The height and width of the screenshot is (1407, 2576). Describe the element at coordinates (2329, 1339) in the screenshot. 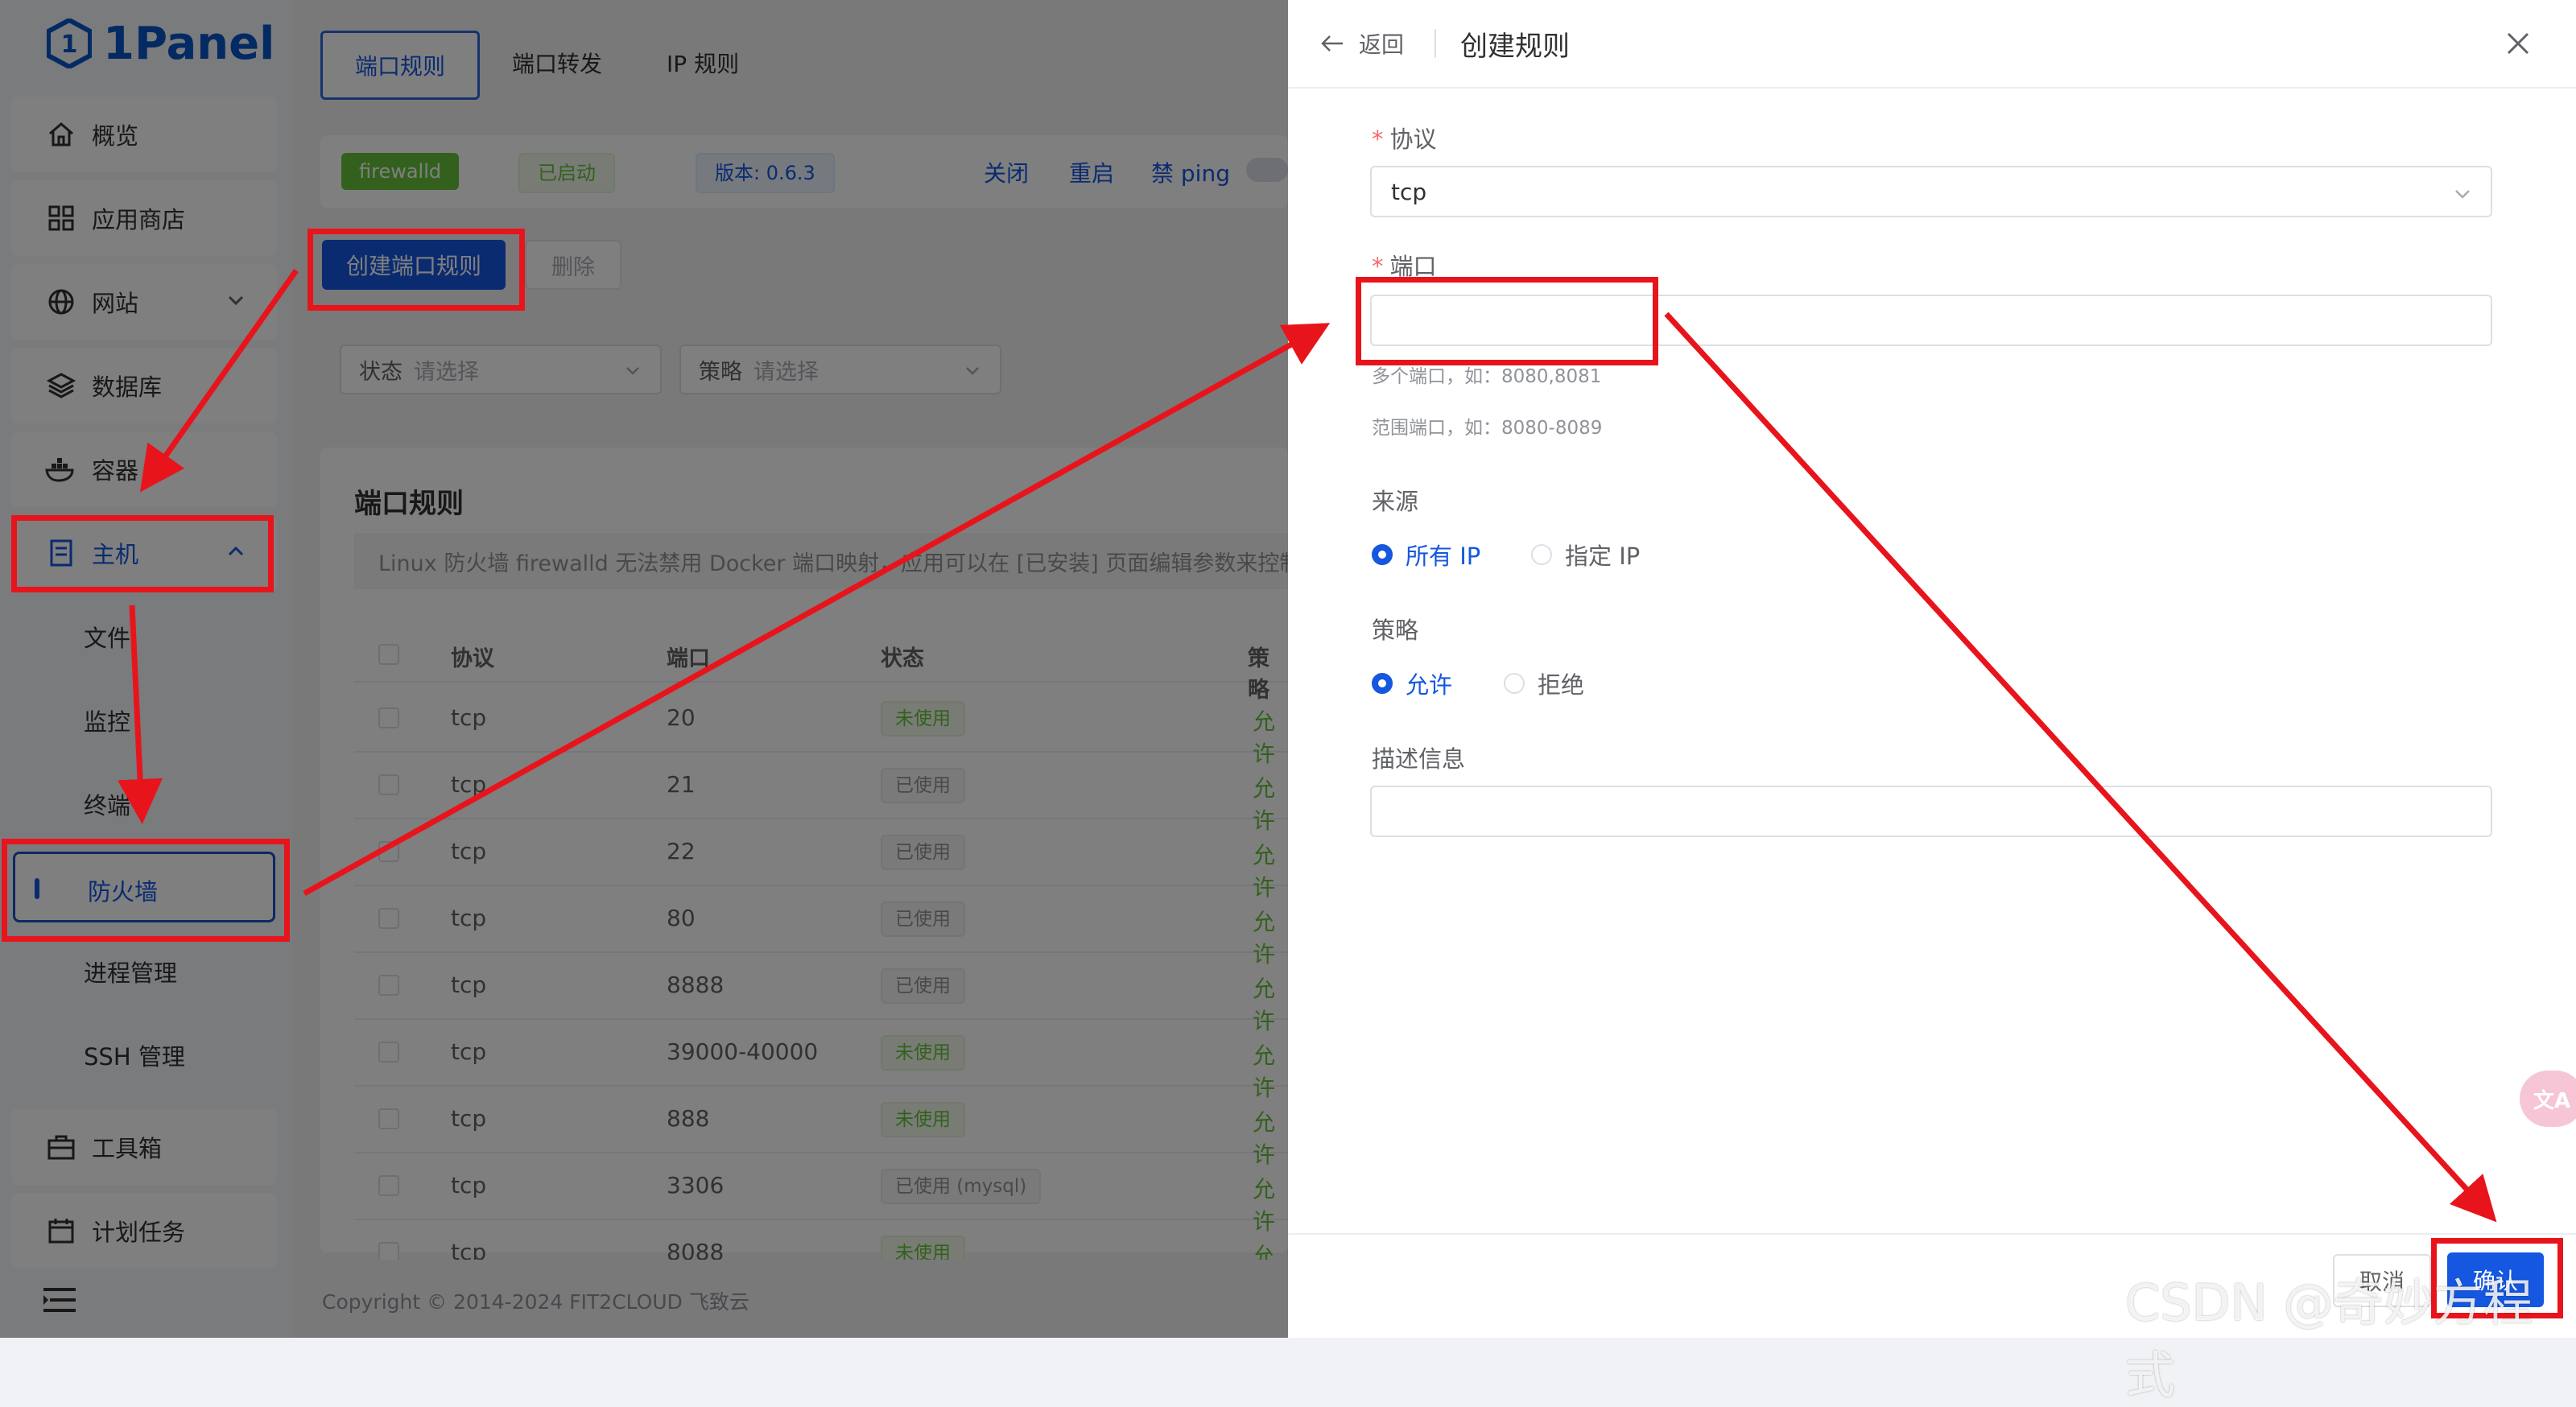

I see `watermark: CSDN @奇妙方程式` at that location.